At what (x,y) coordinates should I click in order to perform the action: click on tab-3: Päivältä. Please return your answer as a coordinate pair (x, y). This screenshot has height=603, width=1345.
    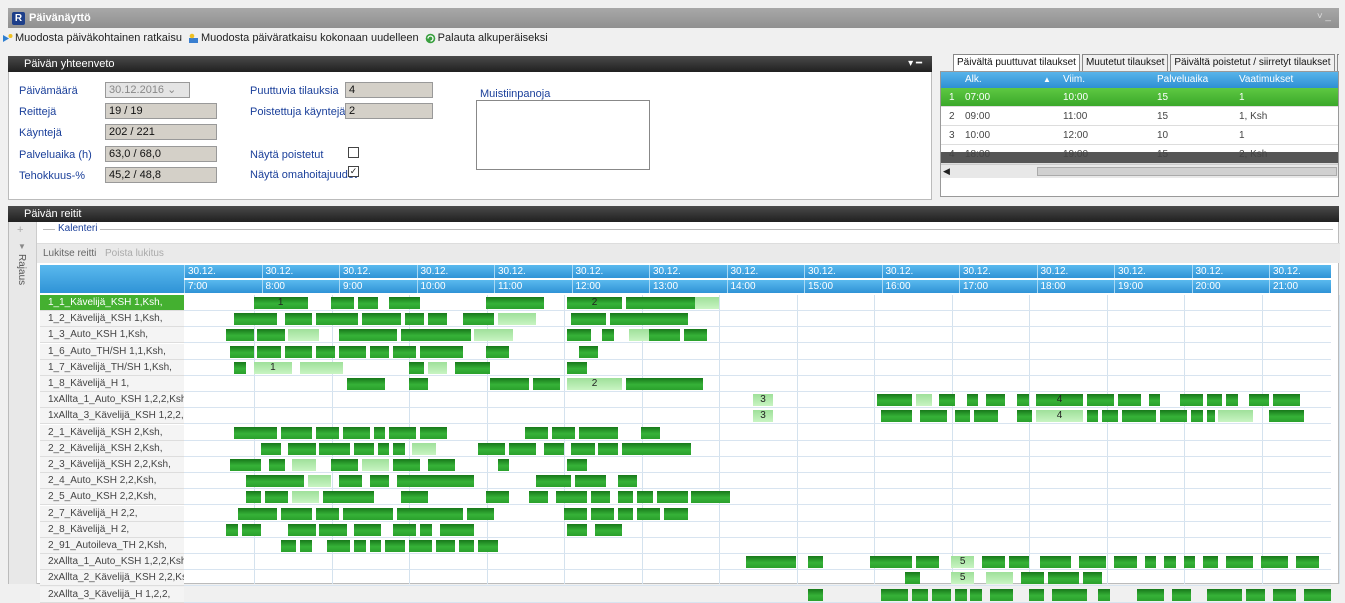
    Looking at the image, I should click on (1337, 62).